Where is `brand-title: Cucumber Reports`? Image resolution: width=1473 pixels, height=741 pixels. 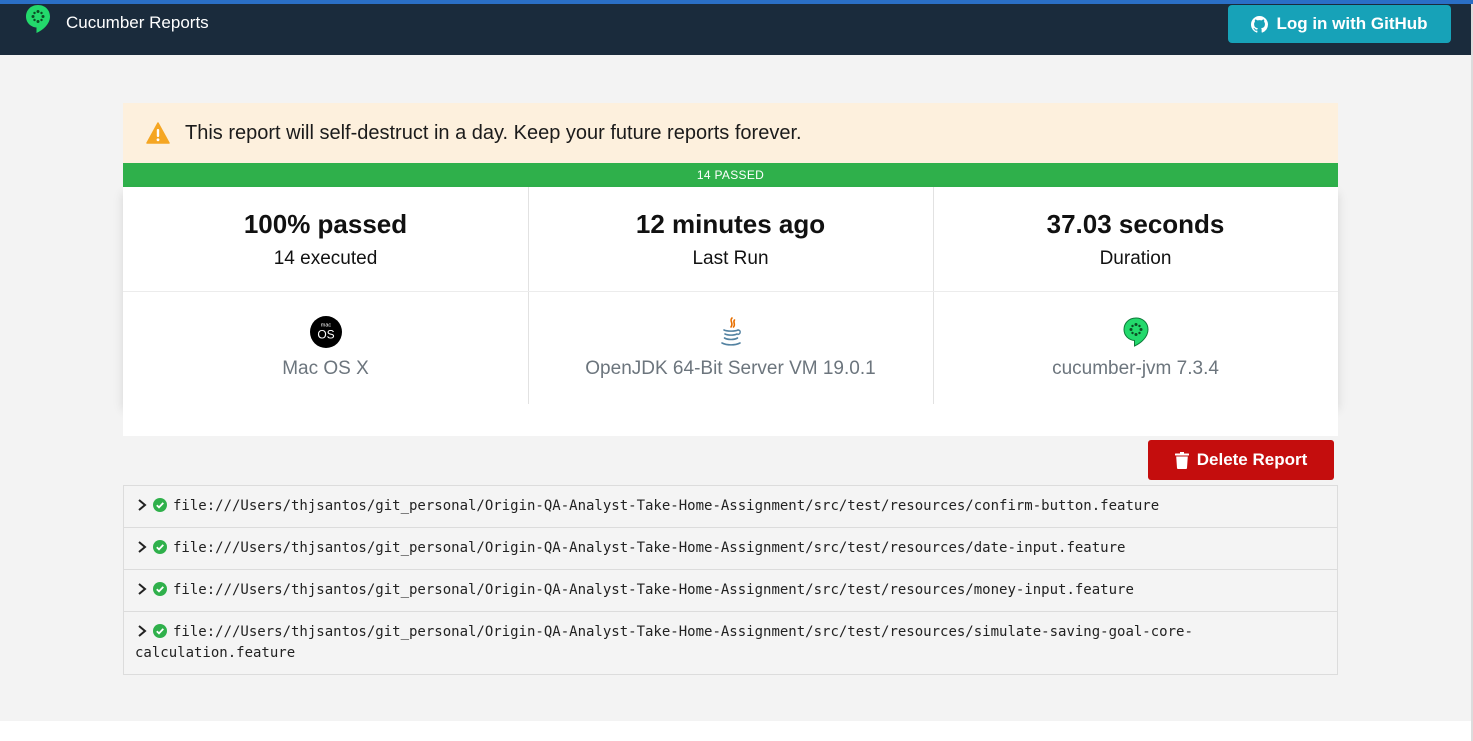 brand-title: Cucumber Reports is located at coordinates (137, 22).